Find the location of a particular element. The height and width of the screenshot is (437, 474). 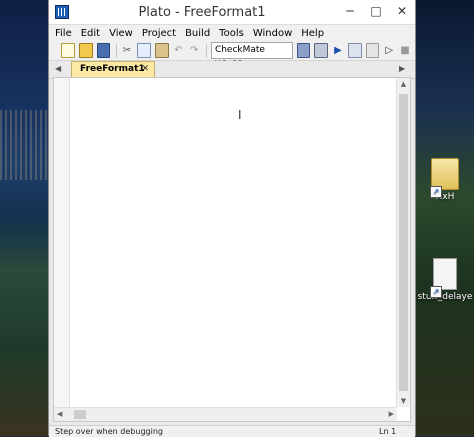

window-title: Plato - FreeFormat1 is located at coordinates (202, 12).